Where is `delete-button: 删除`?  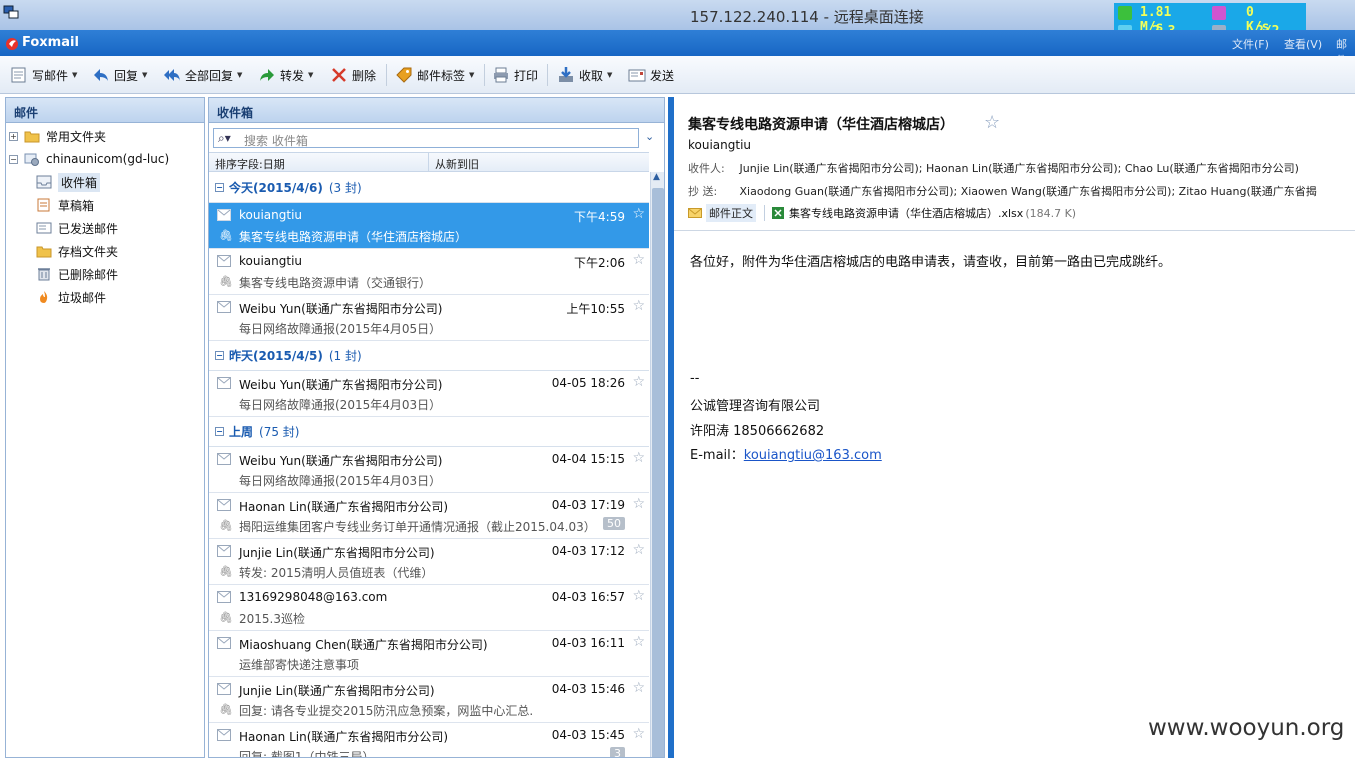 delete-button: 删除 is located at coordinates (353, 75).